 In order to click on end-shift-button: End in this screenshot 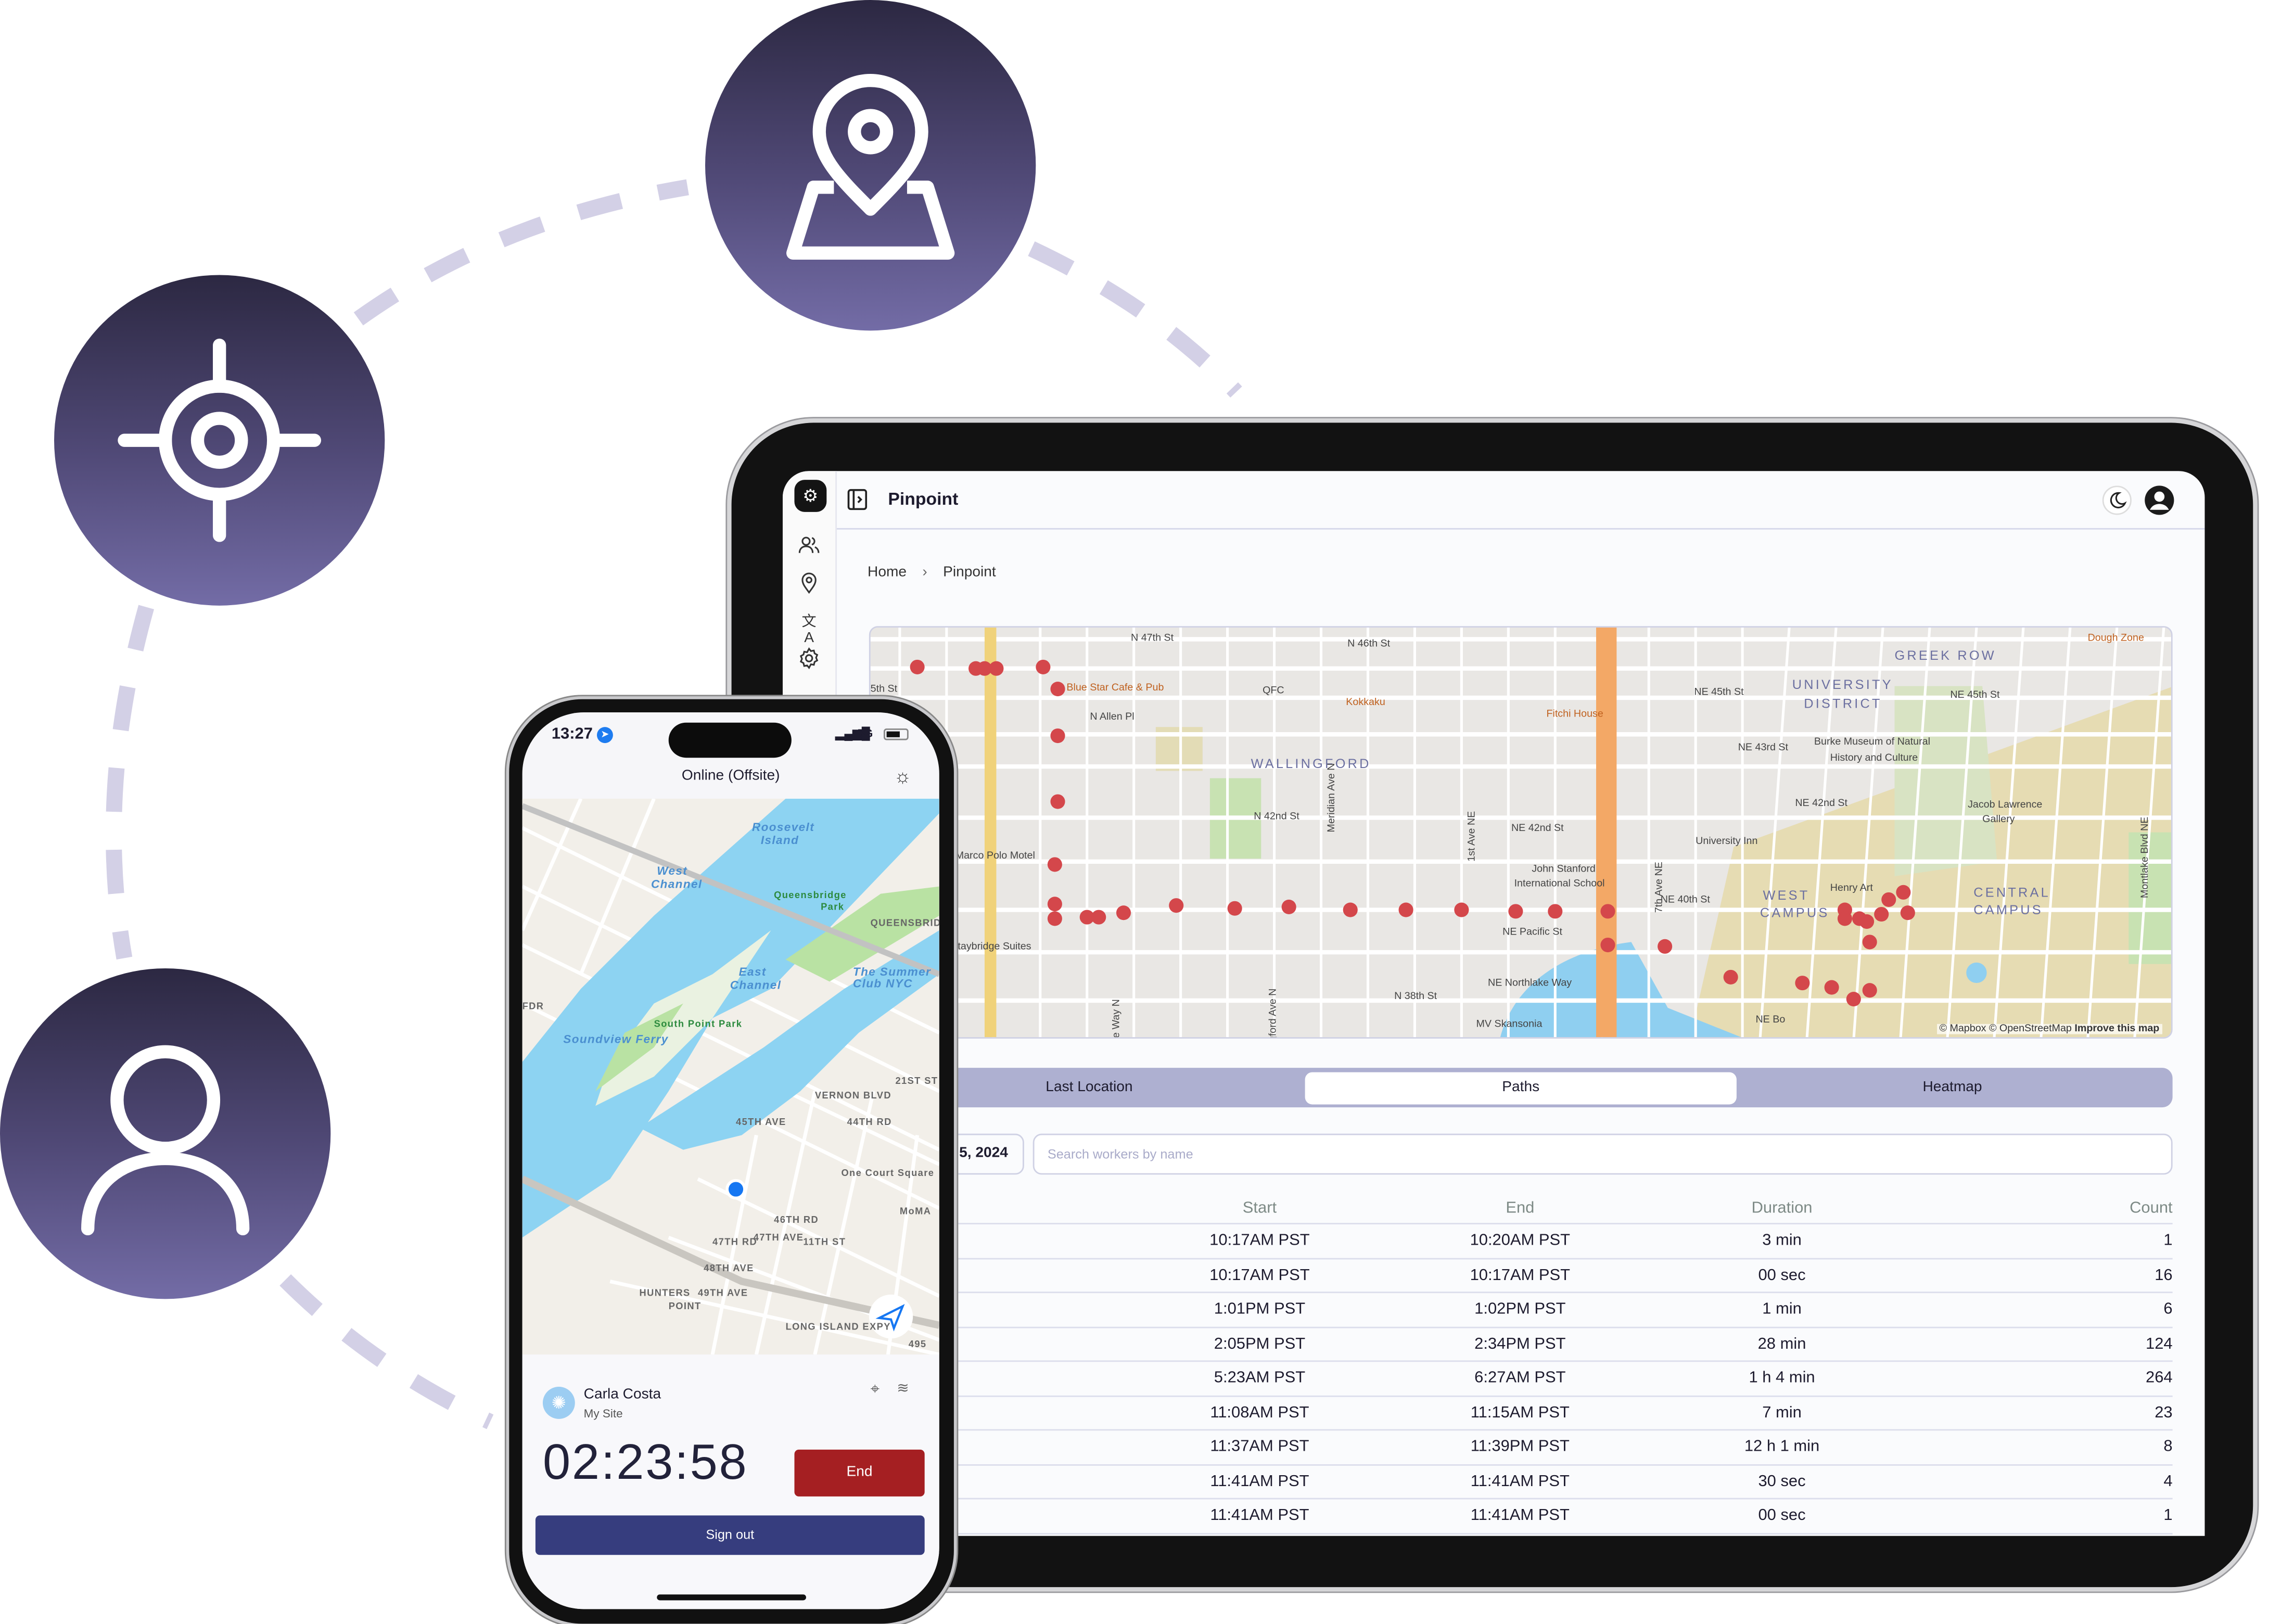, I will do `click(859, 1473)`.